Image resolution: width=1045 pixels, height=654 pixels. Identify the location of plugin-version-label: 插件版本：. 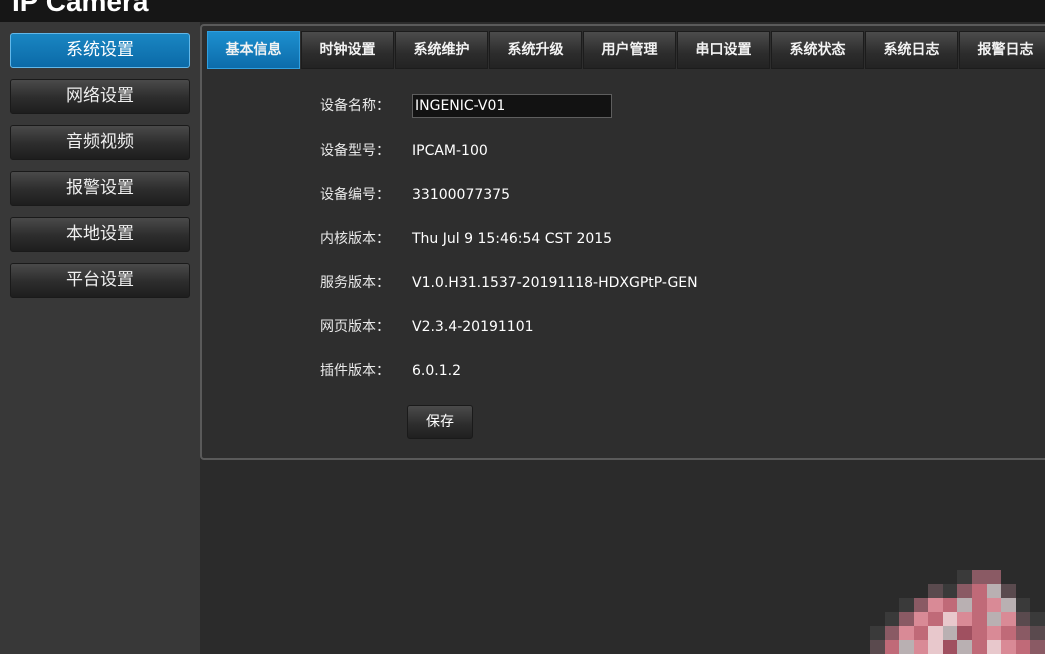
(355, 371).